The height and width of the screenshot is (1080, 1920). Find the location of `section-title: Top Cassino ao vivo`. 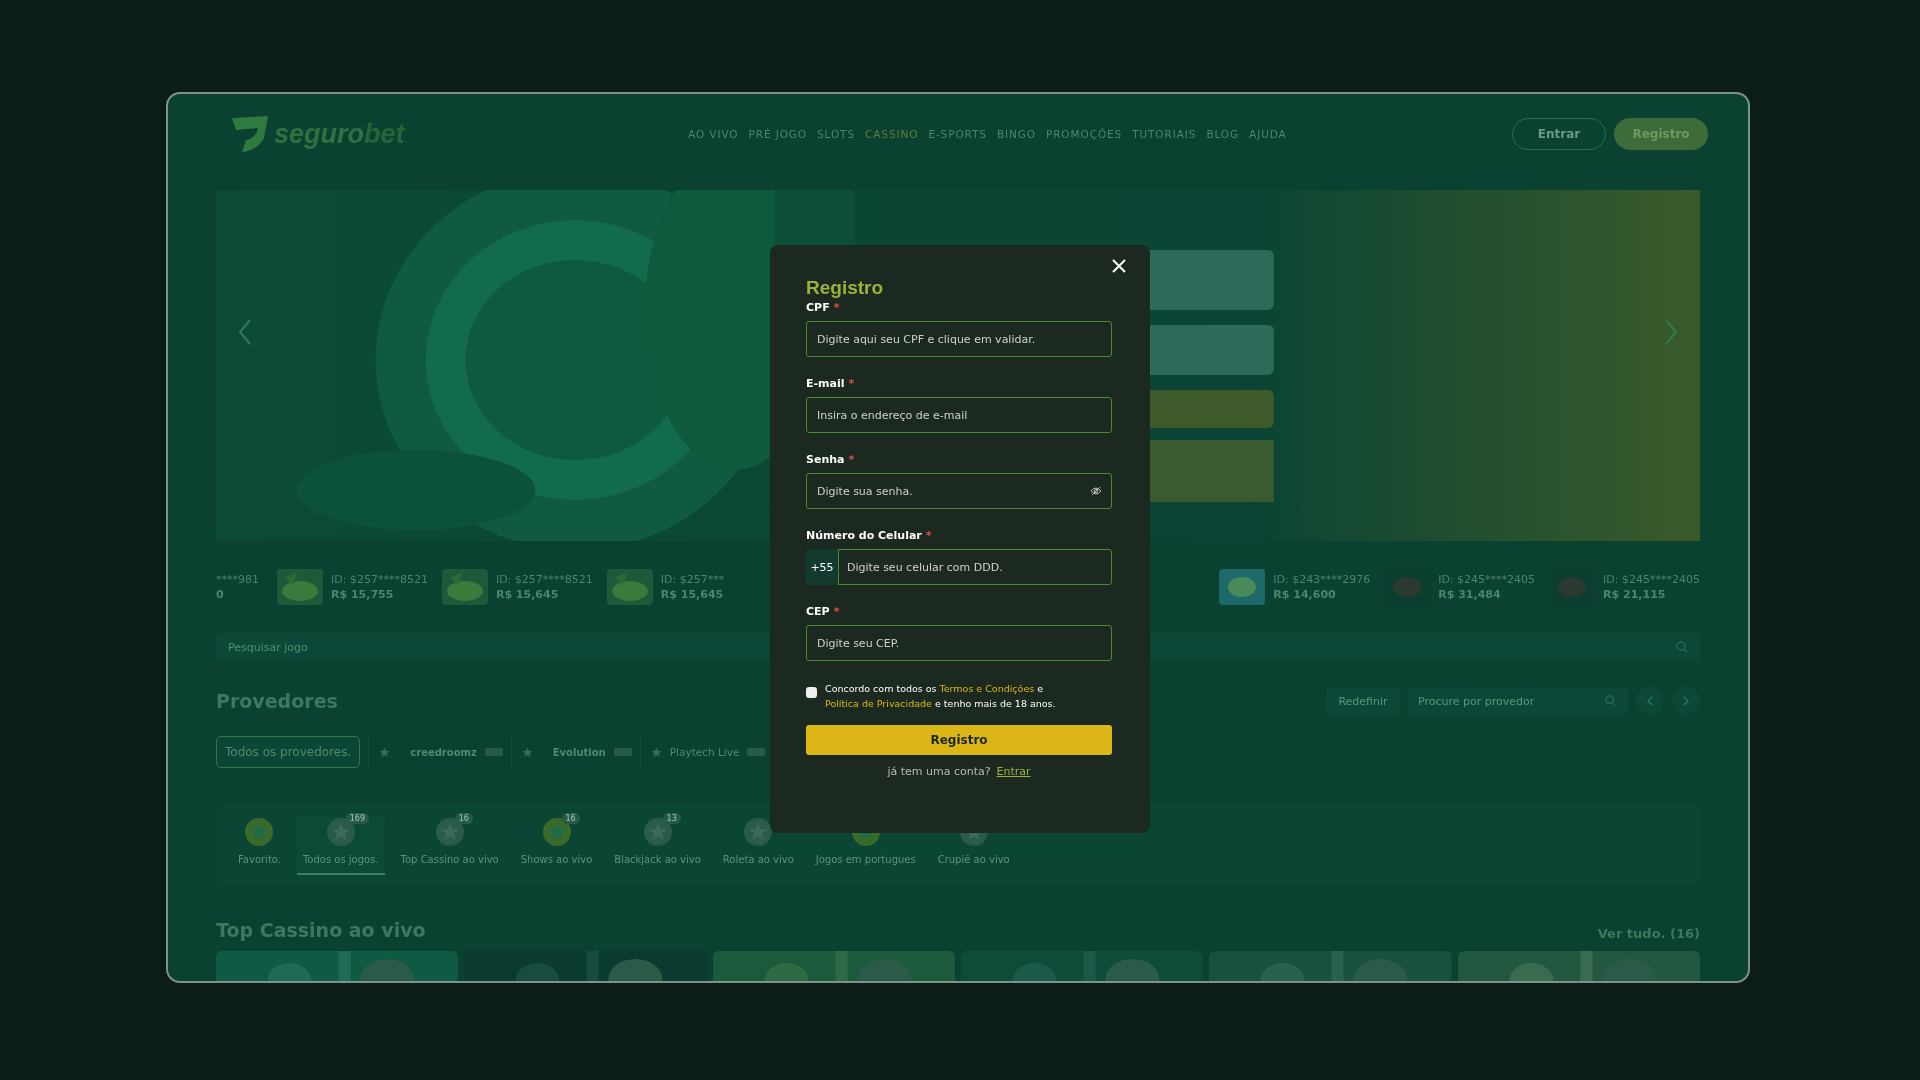

section-title: Top Cassino ao vivo is located at coordinates (321, 930).